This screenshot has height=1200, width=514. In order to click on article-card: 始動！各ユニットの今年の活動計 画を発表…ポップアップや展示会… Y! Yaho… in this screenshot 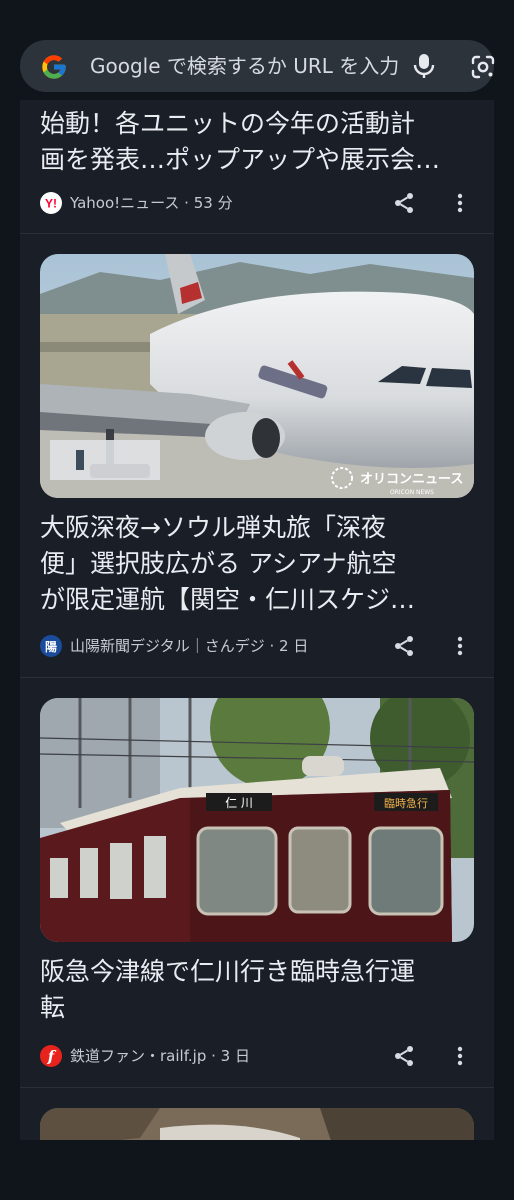, I will do `click(257, 166)`.